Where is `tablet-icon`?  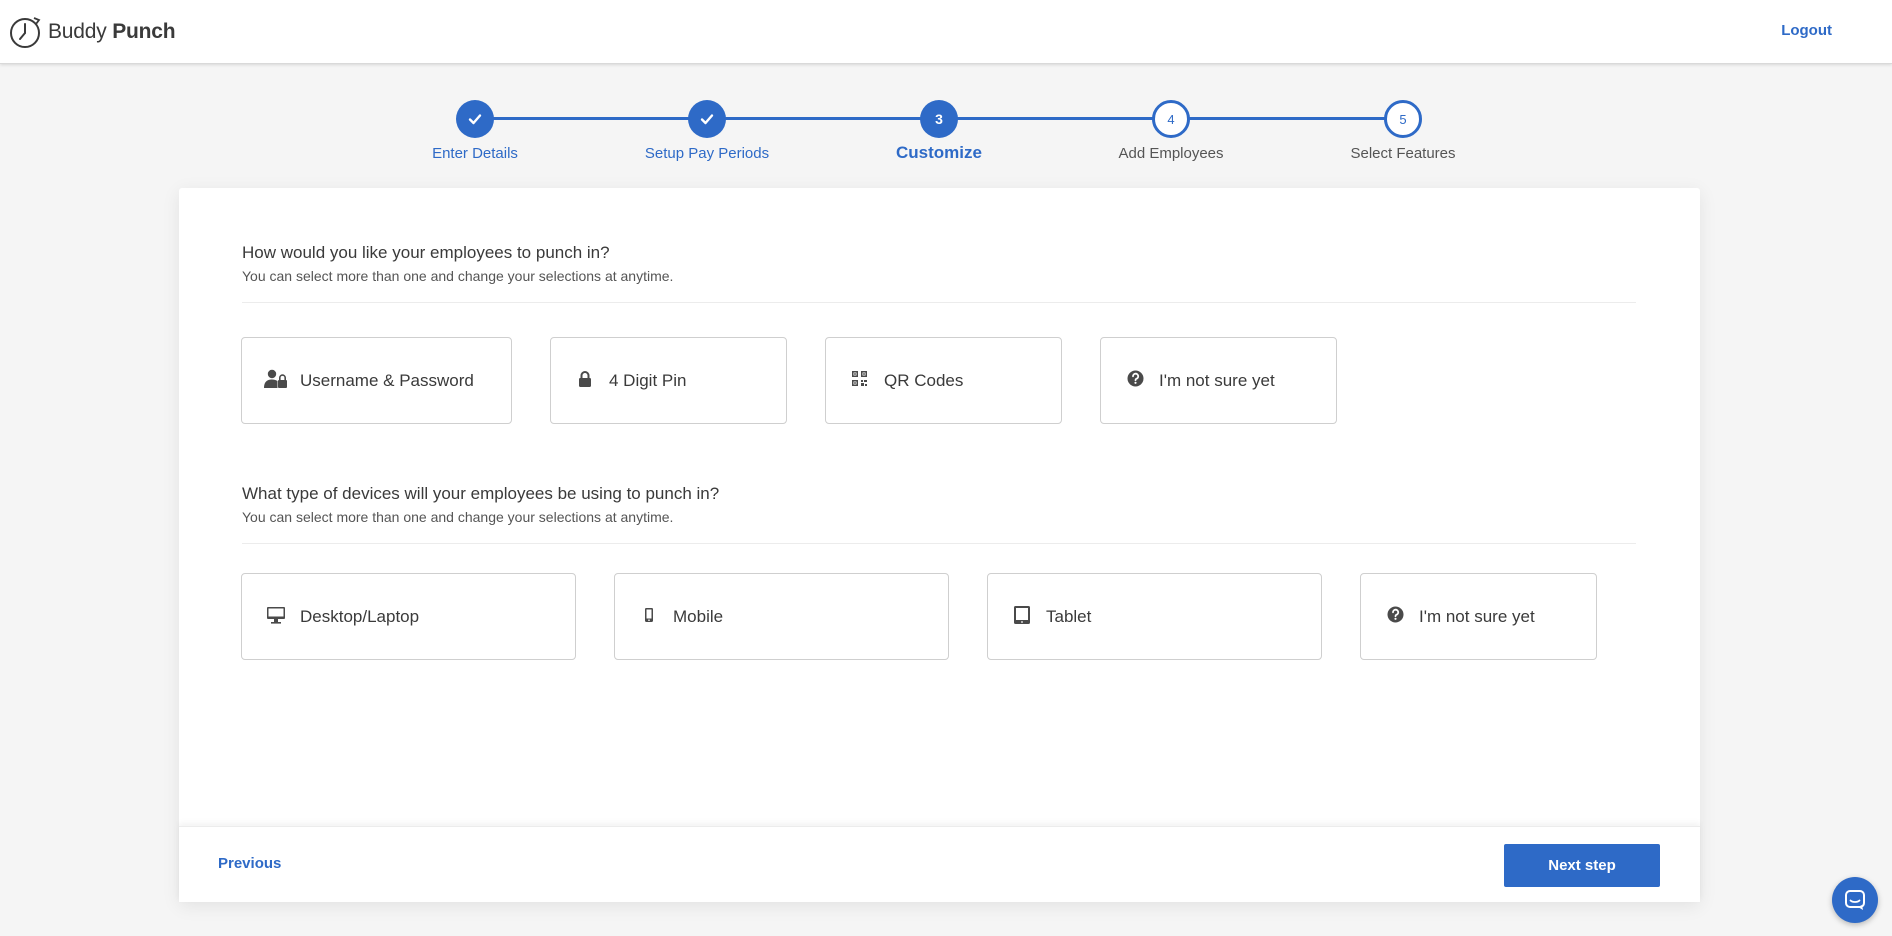
tablet-icon is located at coordinates (1022, 615).